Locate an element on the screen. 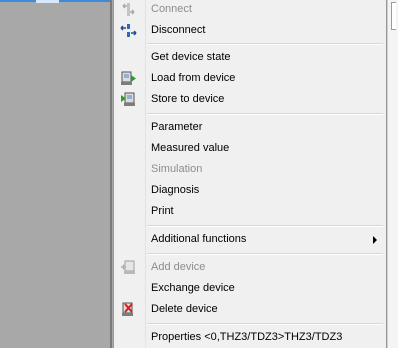 This screenshot has height=348, width=398. menu-item-label: Disconnect is located at coordinates (178, 30).